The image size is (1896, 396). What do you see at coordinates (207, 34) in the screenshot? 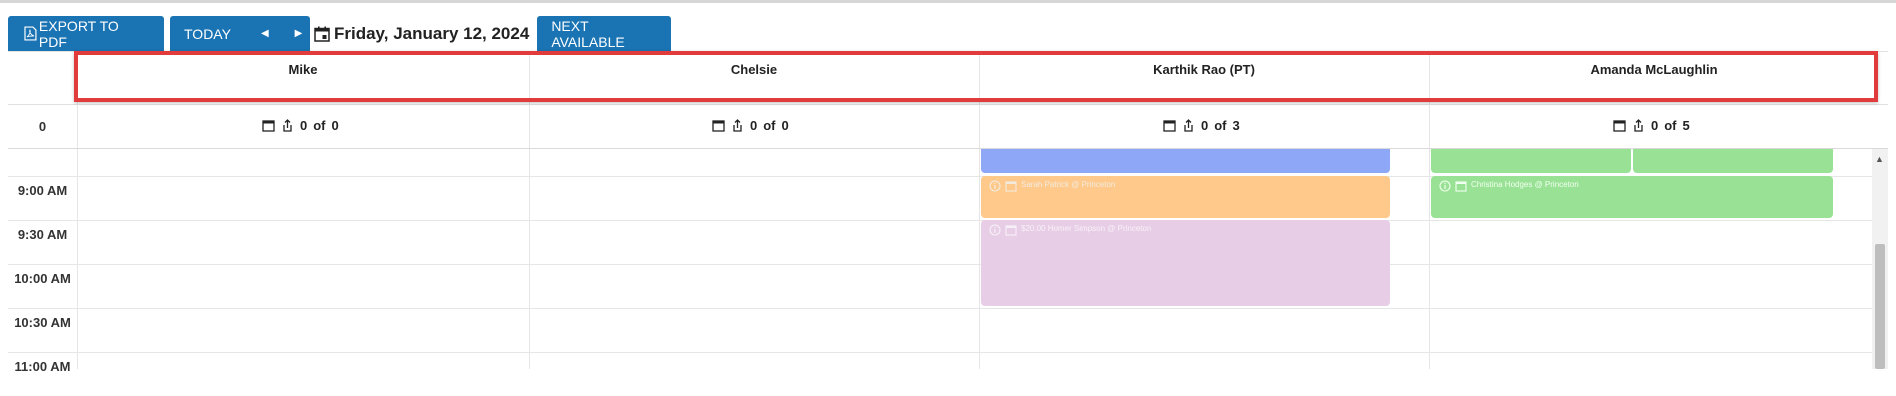
I see `today-button: TODAY` at bounding box center [207, 34].